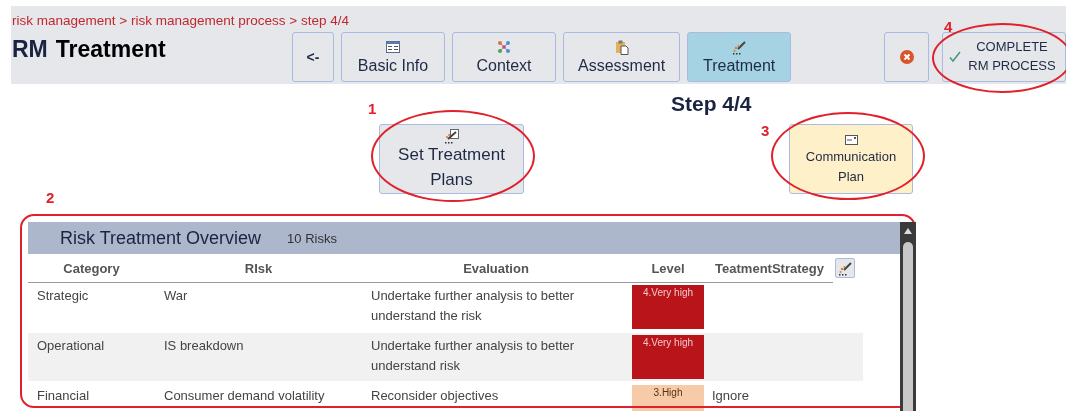 This screenshot has width=1066, height=411. Describe the element at coordinates (496, 268) in the screenshot. I see `column-header: Evaluation` at that location.